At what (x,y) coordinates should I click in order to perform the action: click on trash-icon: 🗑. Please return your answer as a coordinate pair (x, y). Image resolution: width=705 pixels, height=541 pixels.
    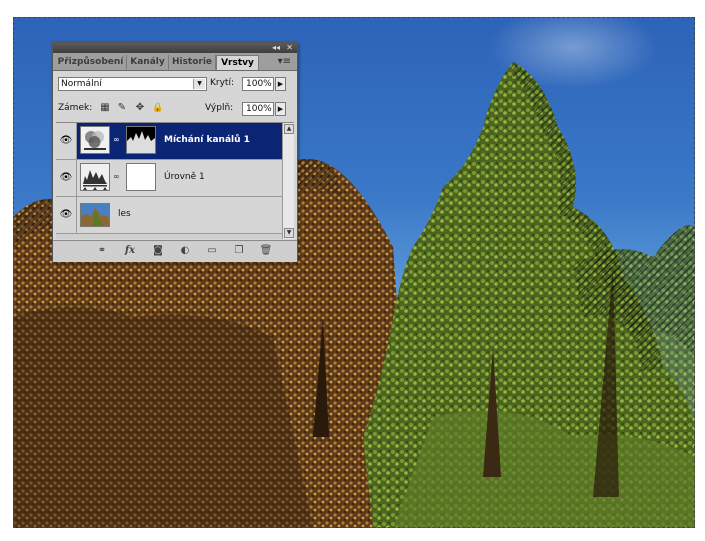
    Looking at the image, I should click on (266, 251).